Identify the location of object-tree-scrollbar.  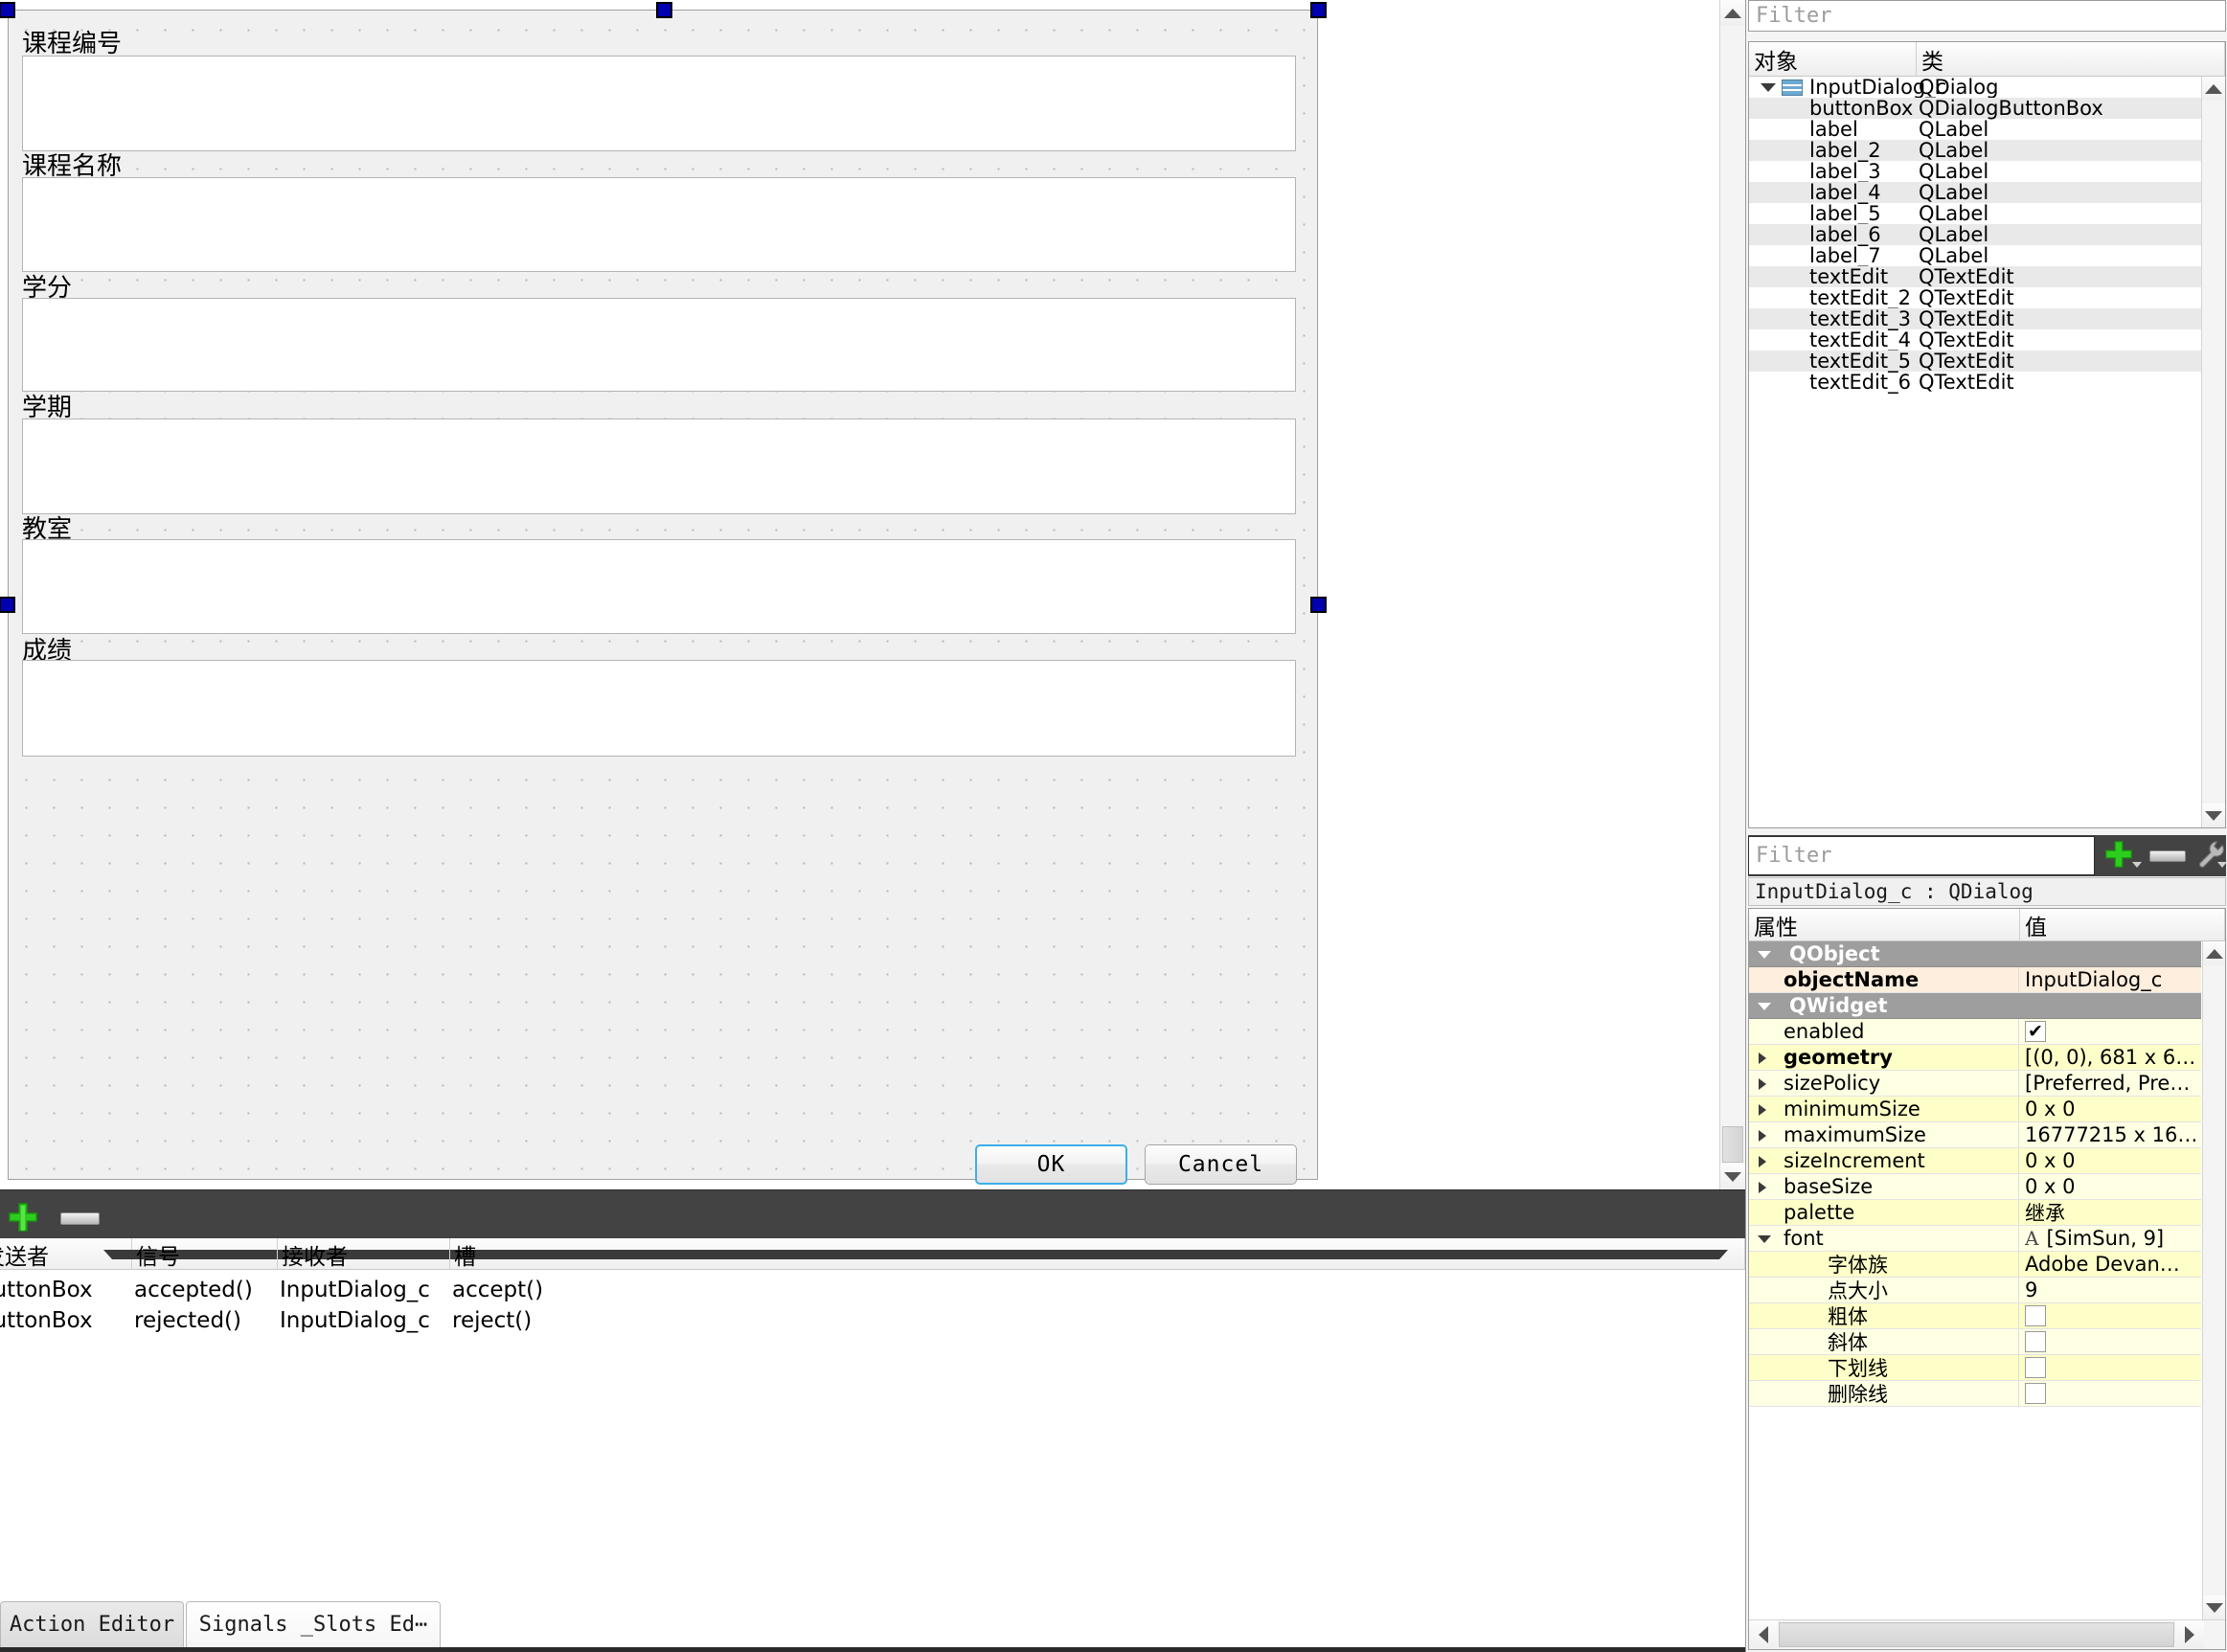
(2213, 452).